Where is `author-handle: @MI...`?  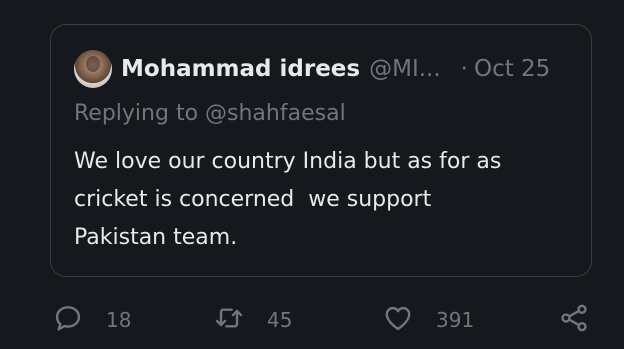
author-handle: @MI... is located at coordinates (405, 69).